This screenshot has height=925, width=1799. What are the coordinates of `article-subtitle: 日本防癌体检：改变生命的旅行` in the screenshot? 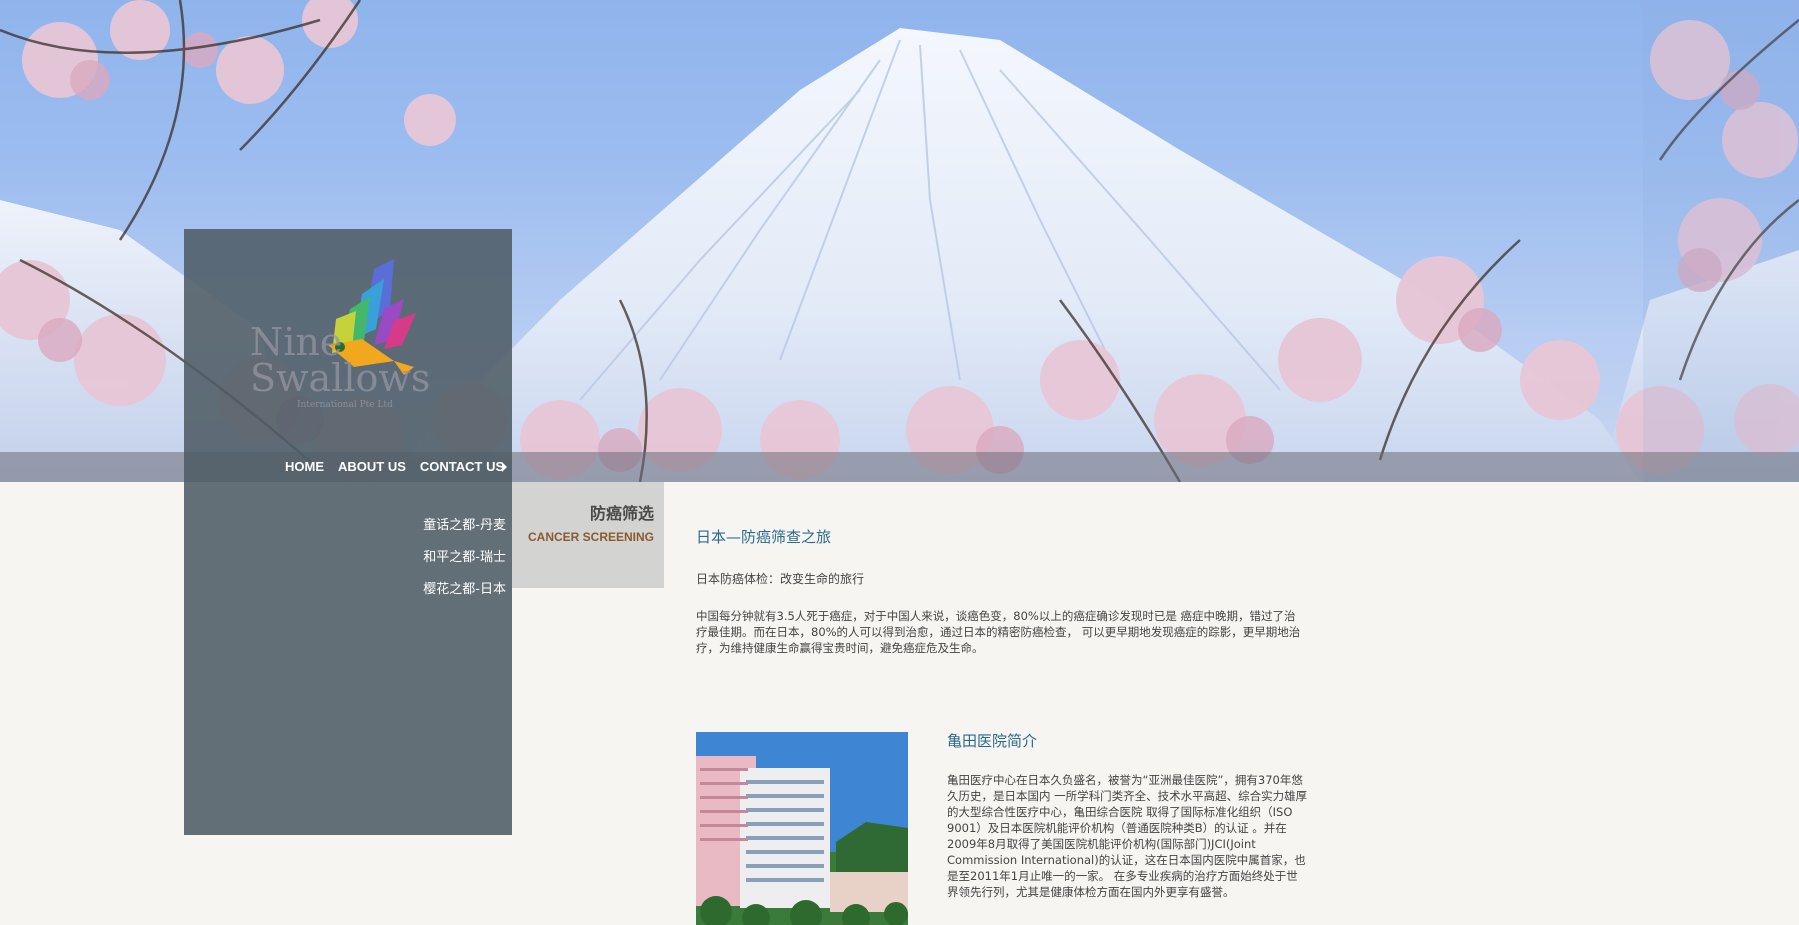 It's located at (780, 579).